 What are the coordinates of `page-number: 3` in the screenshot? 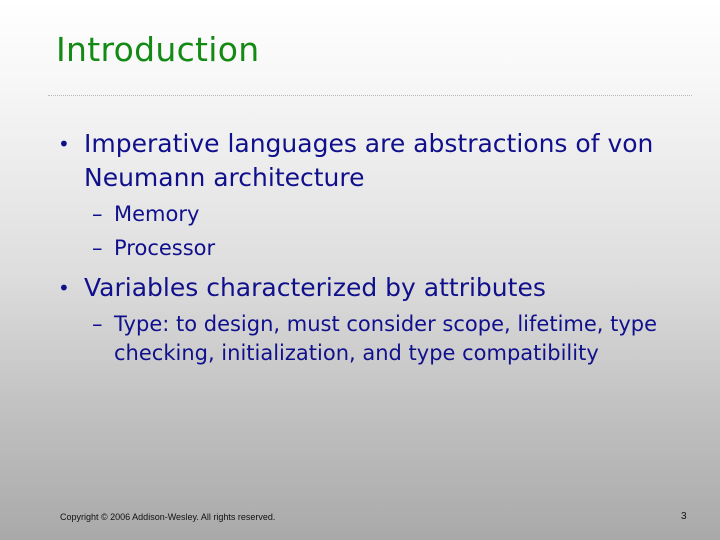 It's located at (684, 516).